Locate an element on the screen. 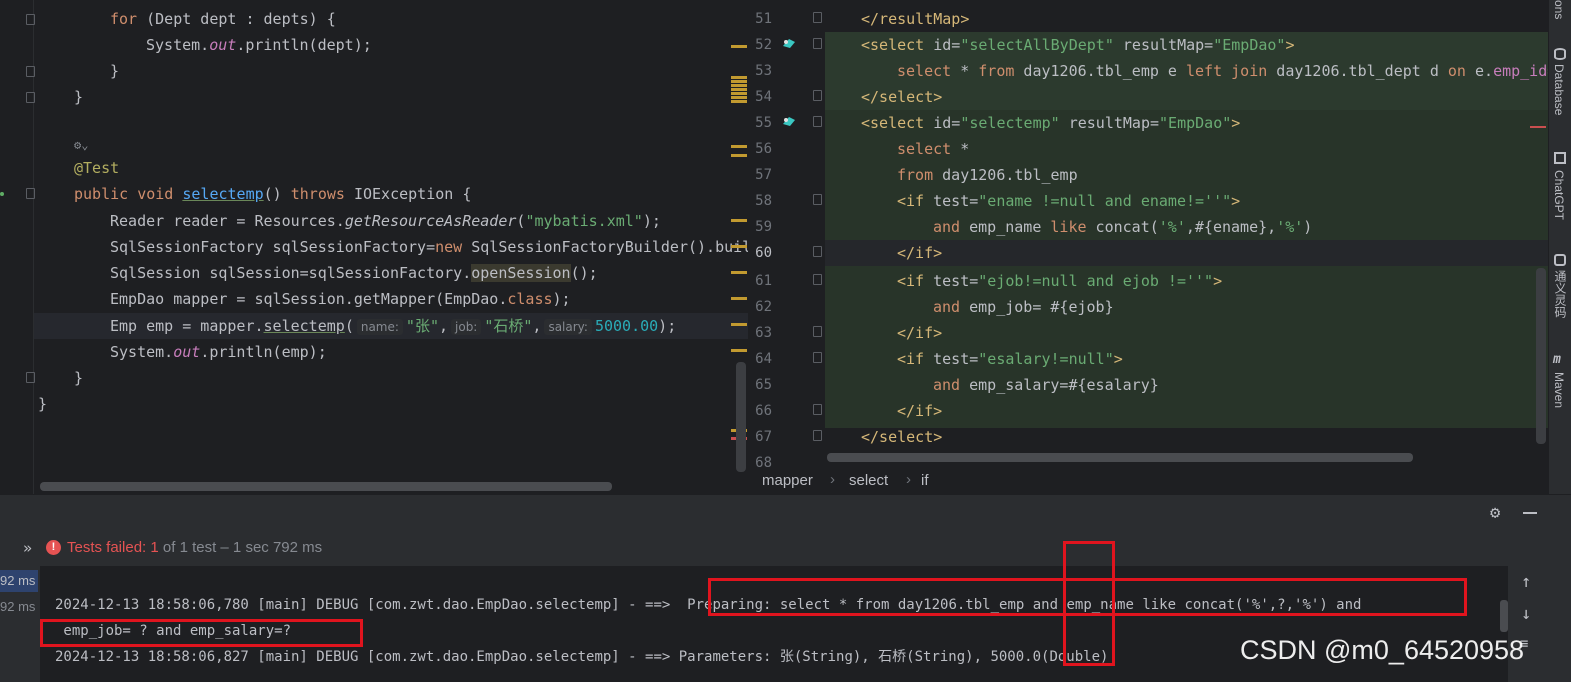  right-tool-window-strip: ons Database ChatGPT 通义灵码 m Maven is located at coordinates (1559, 247).